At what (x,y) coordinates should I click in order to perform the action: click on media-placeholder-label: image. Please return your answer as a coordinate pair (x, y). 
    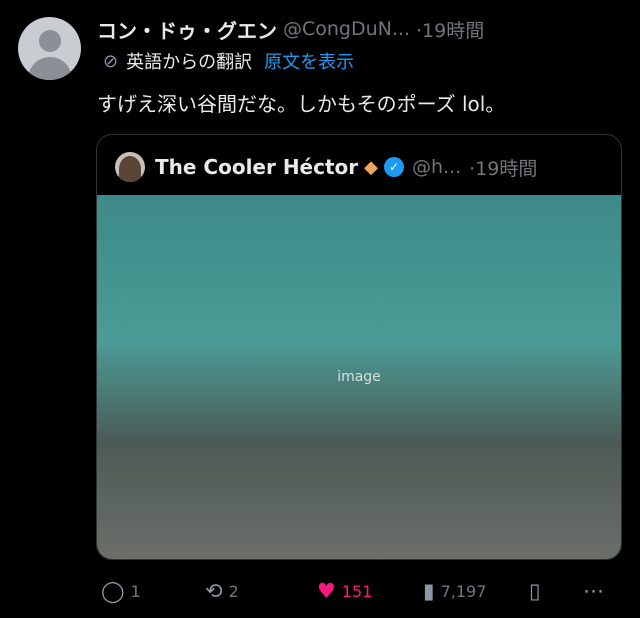
    Looking at the image, I should click on (359, 377).